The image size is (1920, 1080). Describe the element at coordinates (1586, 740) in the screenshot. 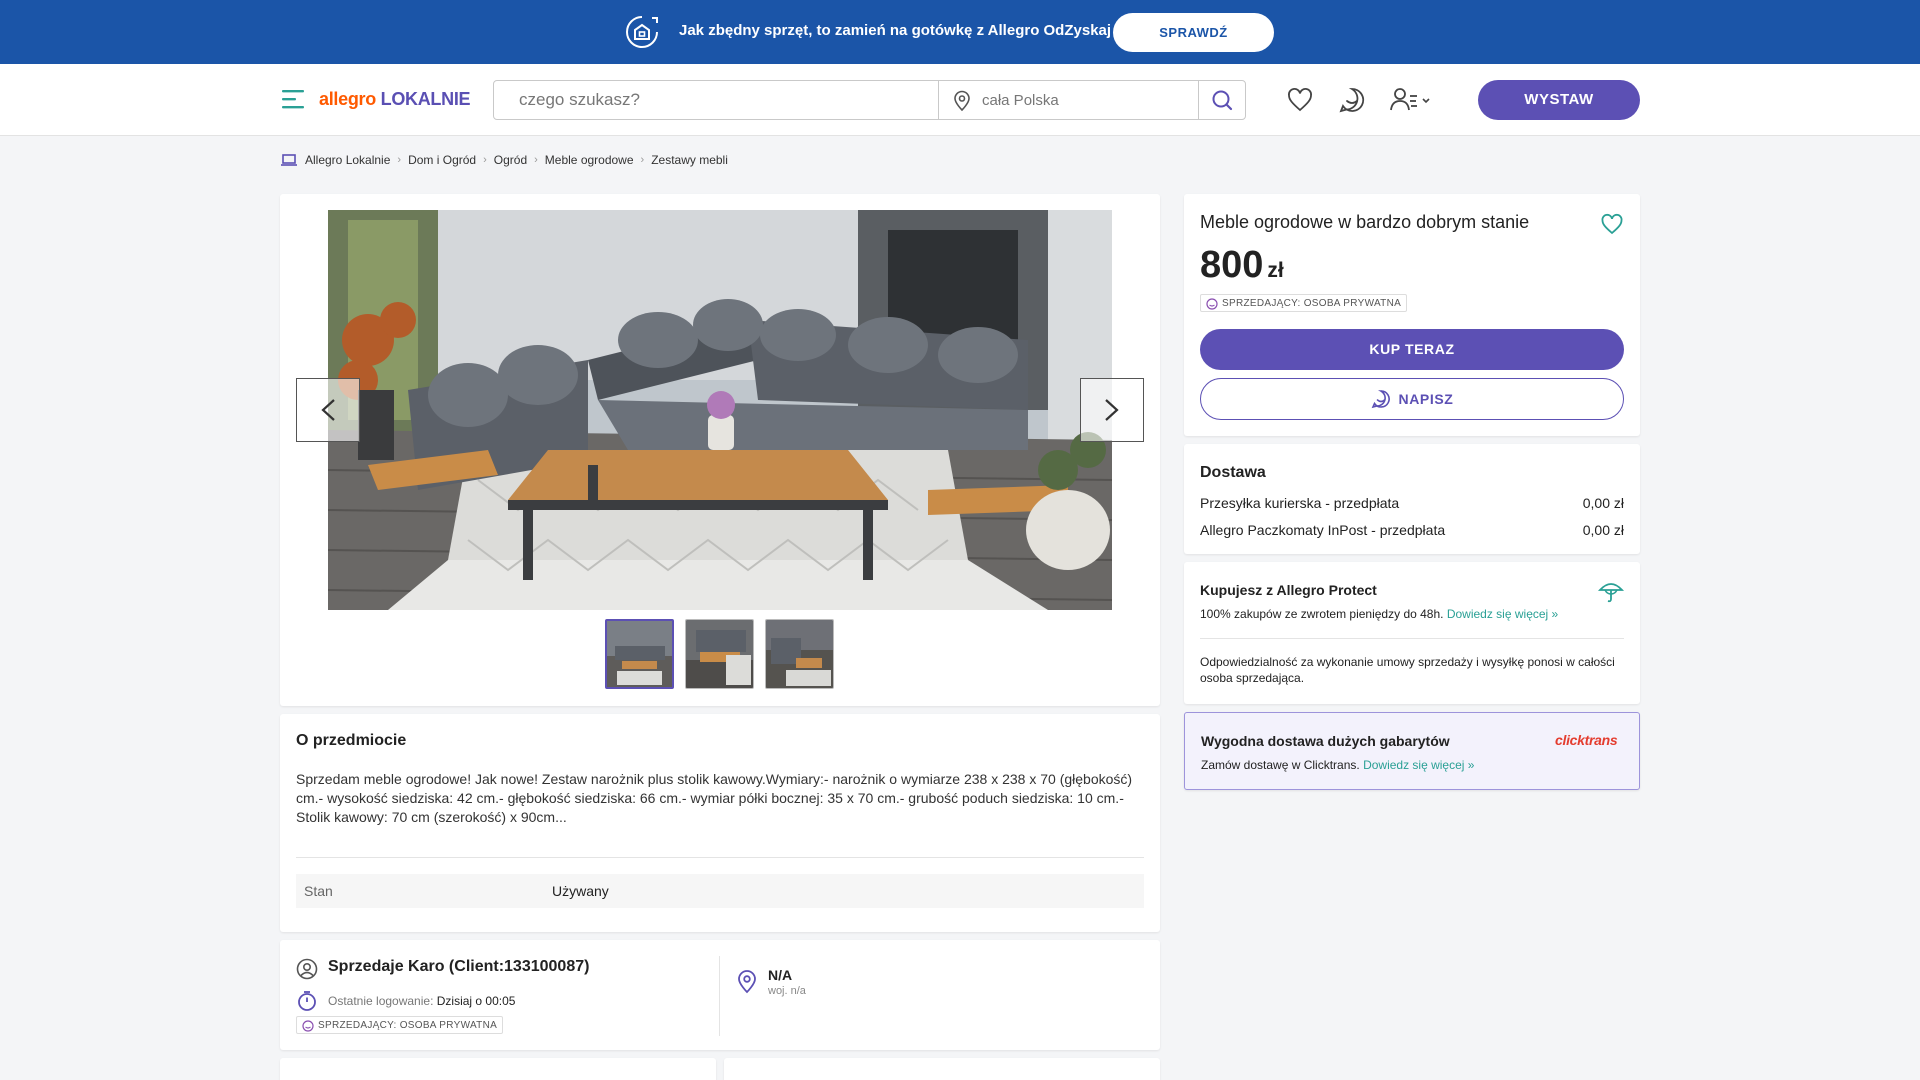

I see `clicktrans-logo: clicktrans` at that location.